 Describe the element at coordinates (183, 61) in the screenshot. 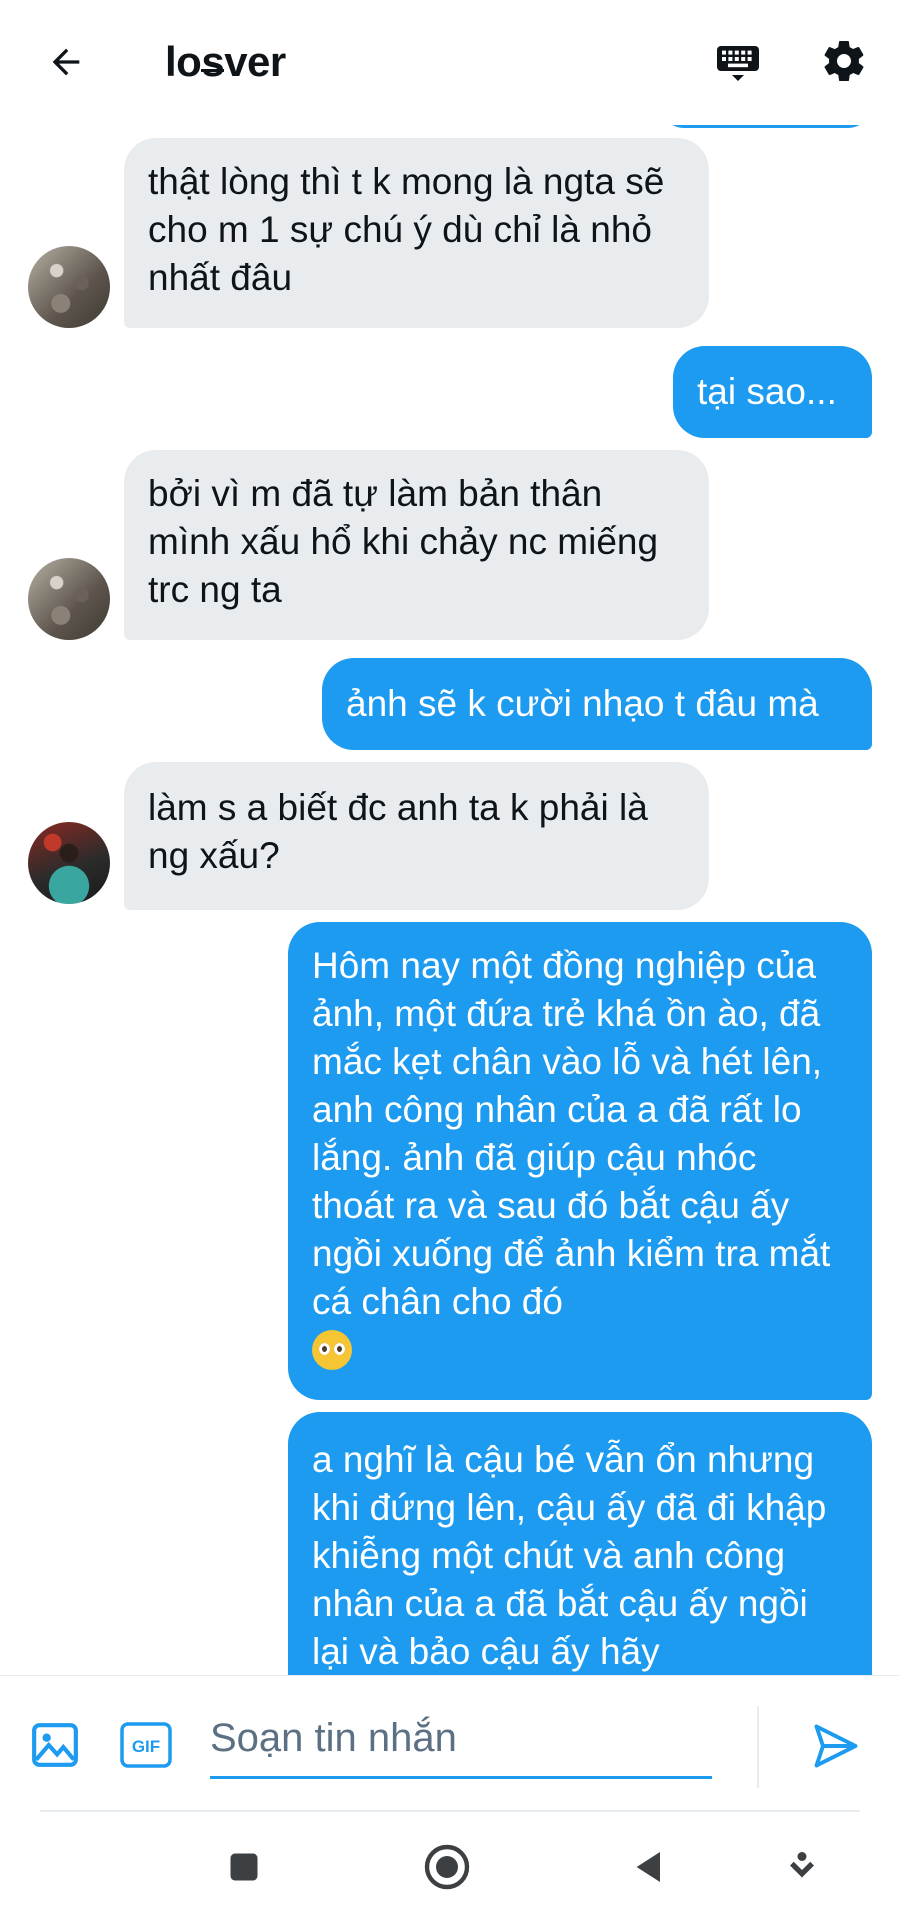

I see `title-part: lo` at that location.